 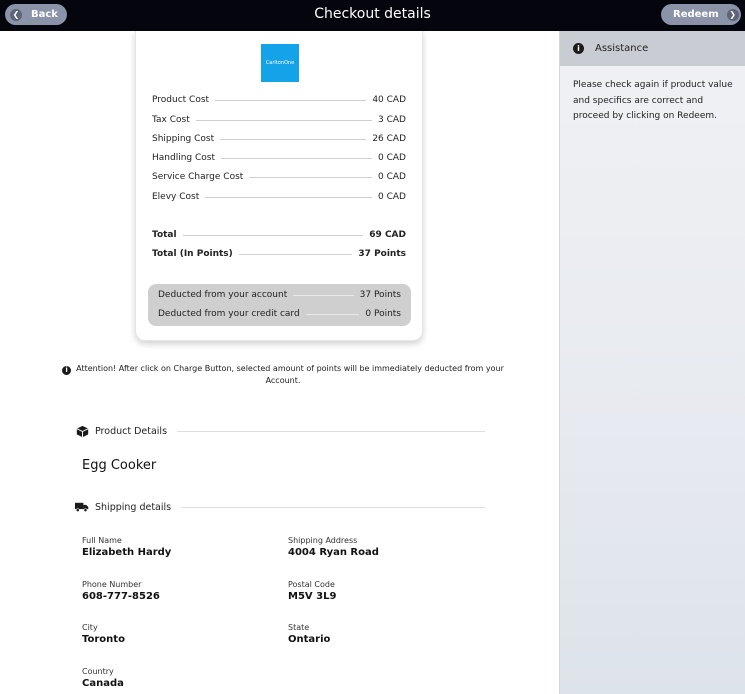 I want to click on field-value: 608-777-8526, so click(x=121, y=596).